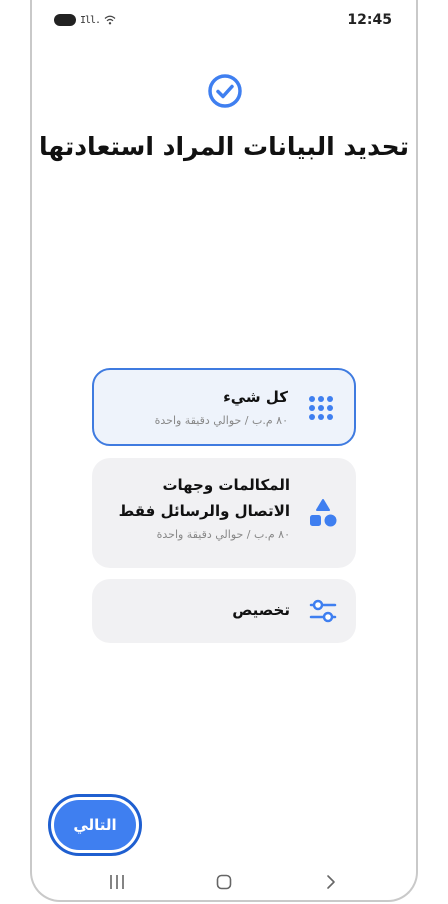 Image resolution: width=448 pixels, height=904 pixels. What do you see at coordinates (198, 610) in the screenshot?
I see `option-text: تخصيص` at bounding box center [198, 610].